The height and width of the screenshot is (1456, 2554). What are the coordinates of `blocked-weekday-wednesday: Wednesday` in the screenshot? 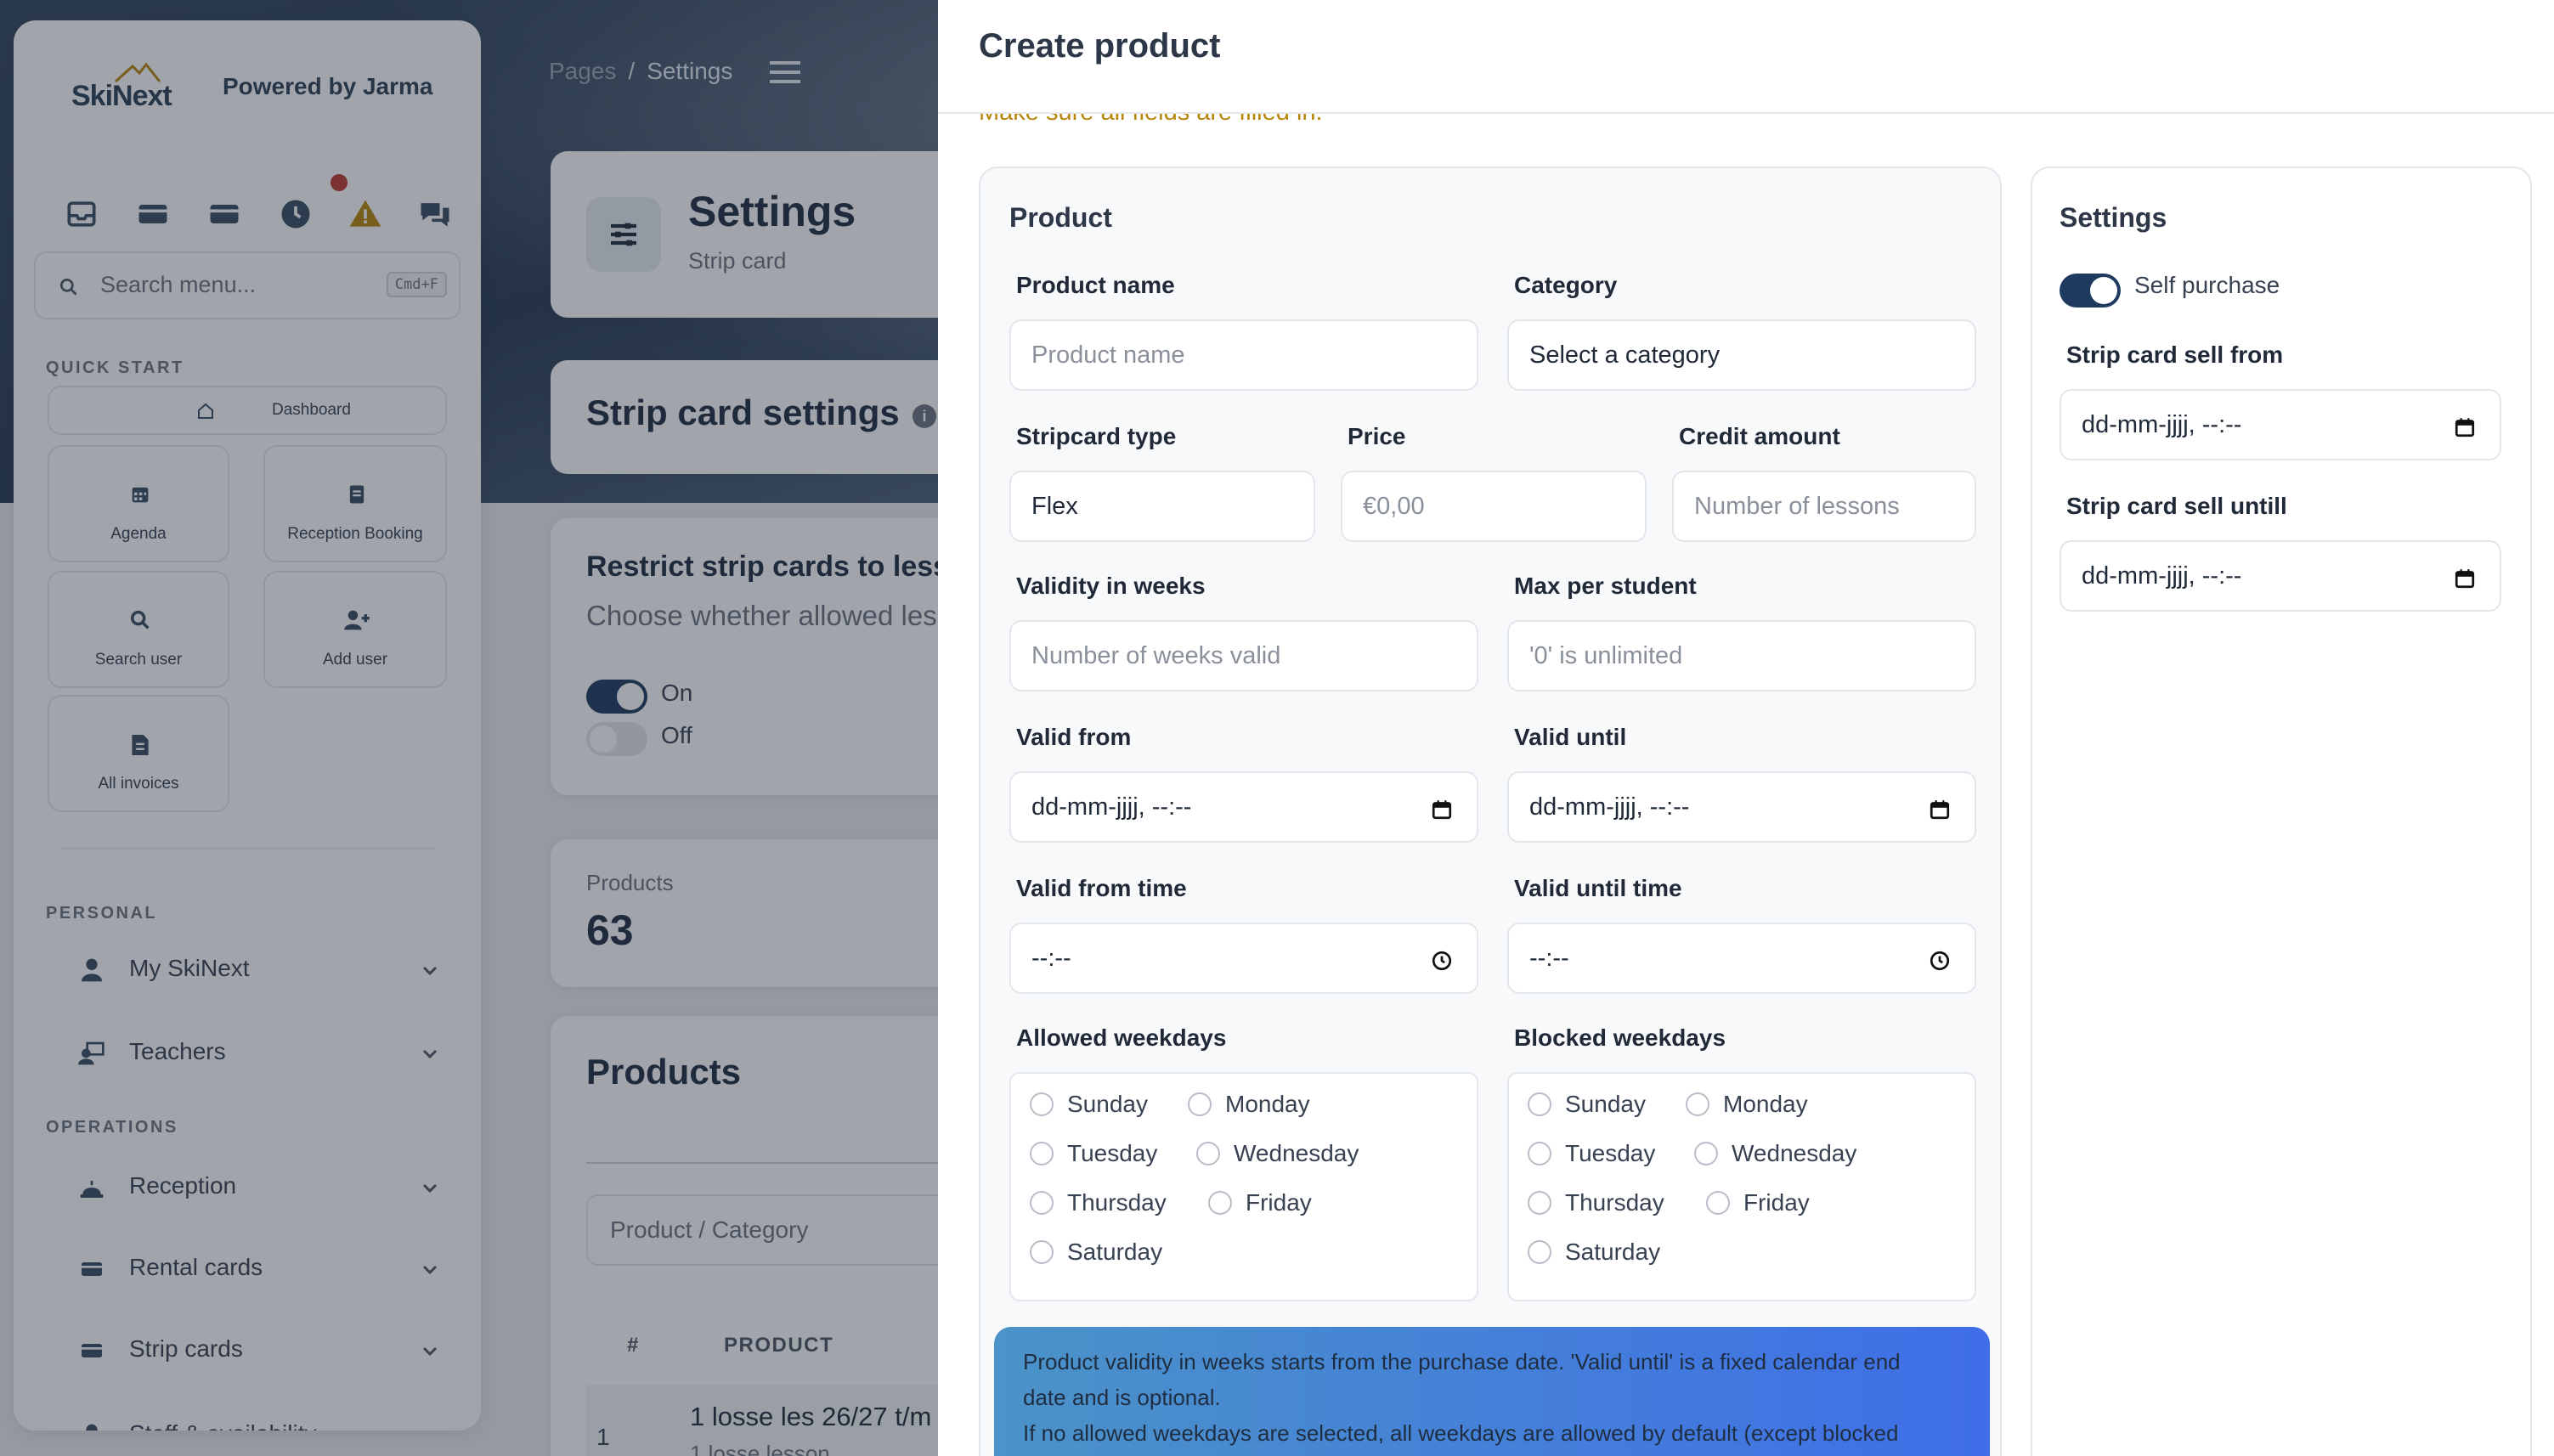 It's located at (1775, 1154).